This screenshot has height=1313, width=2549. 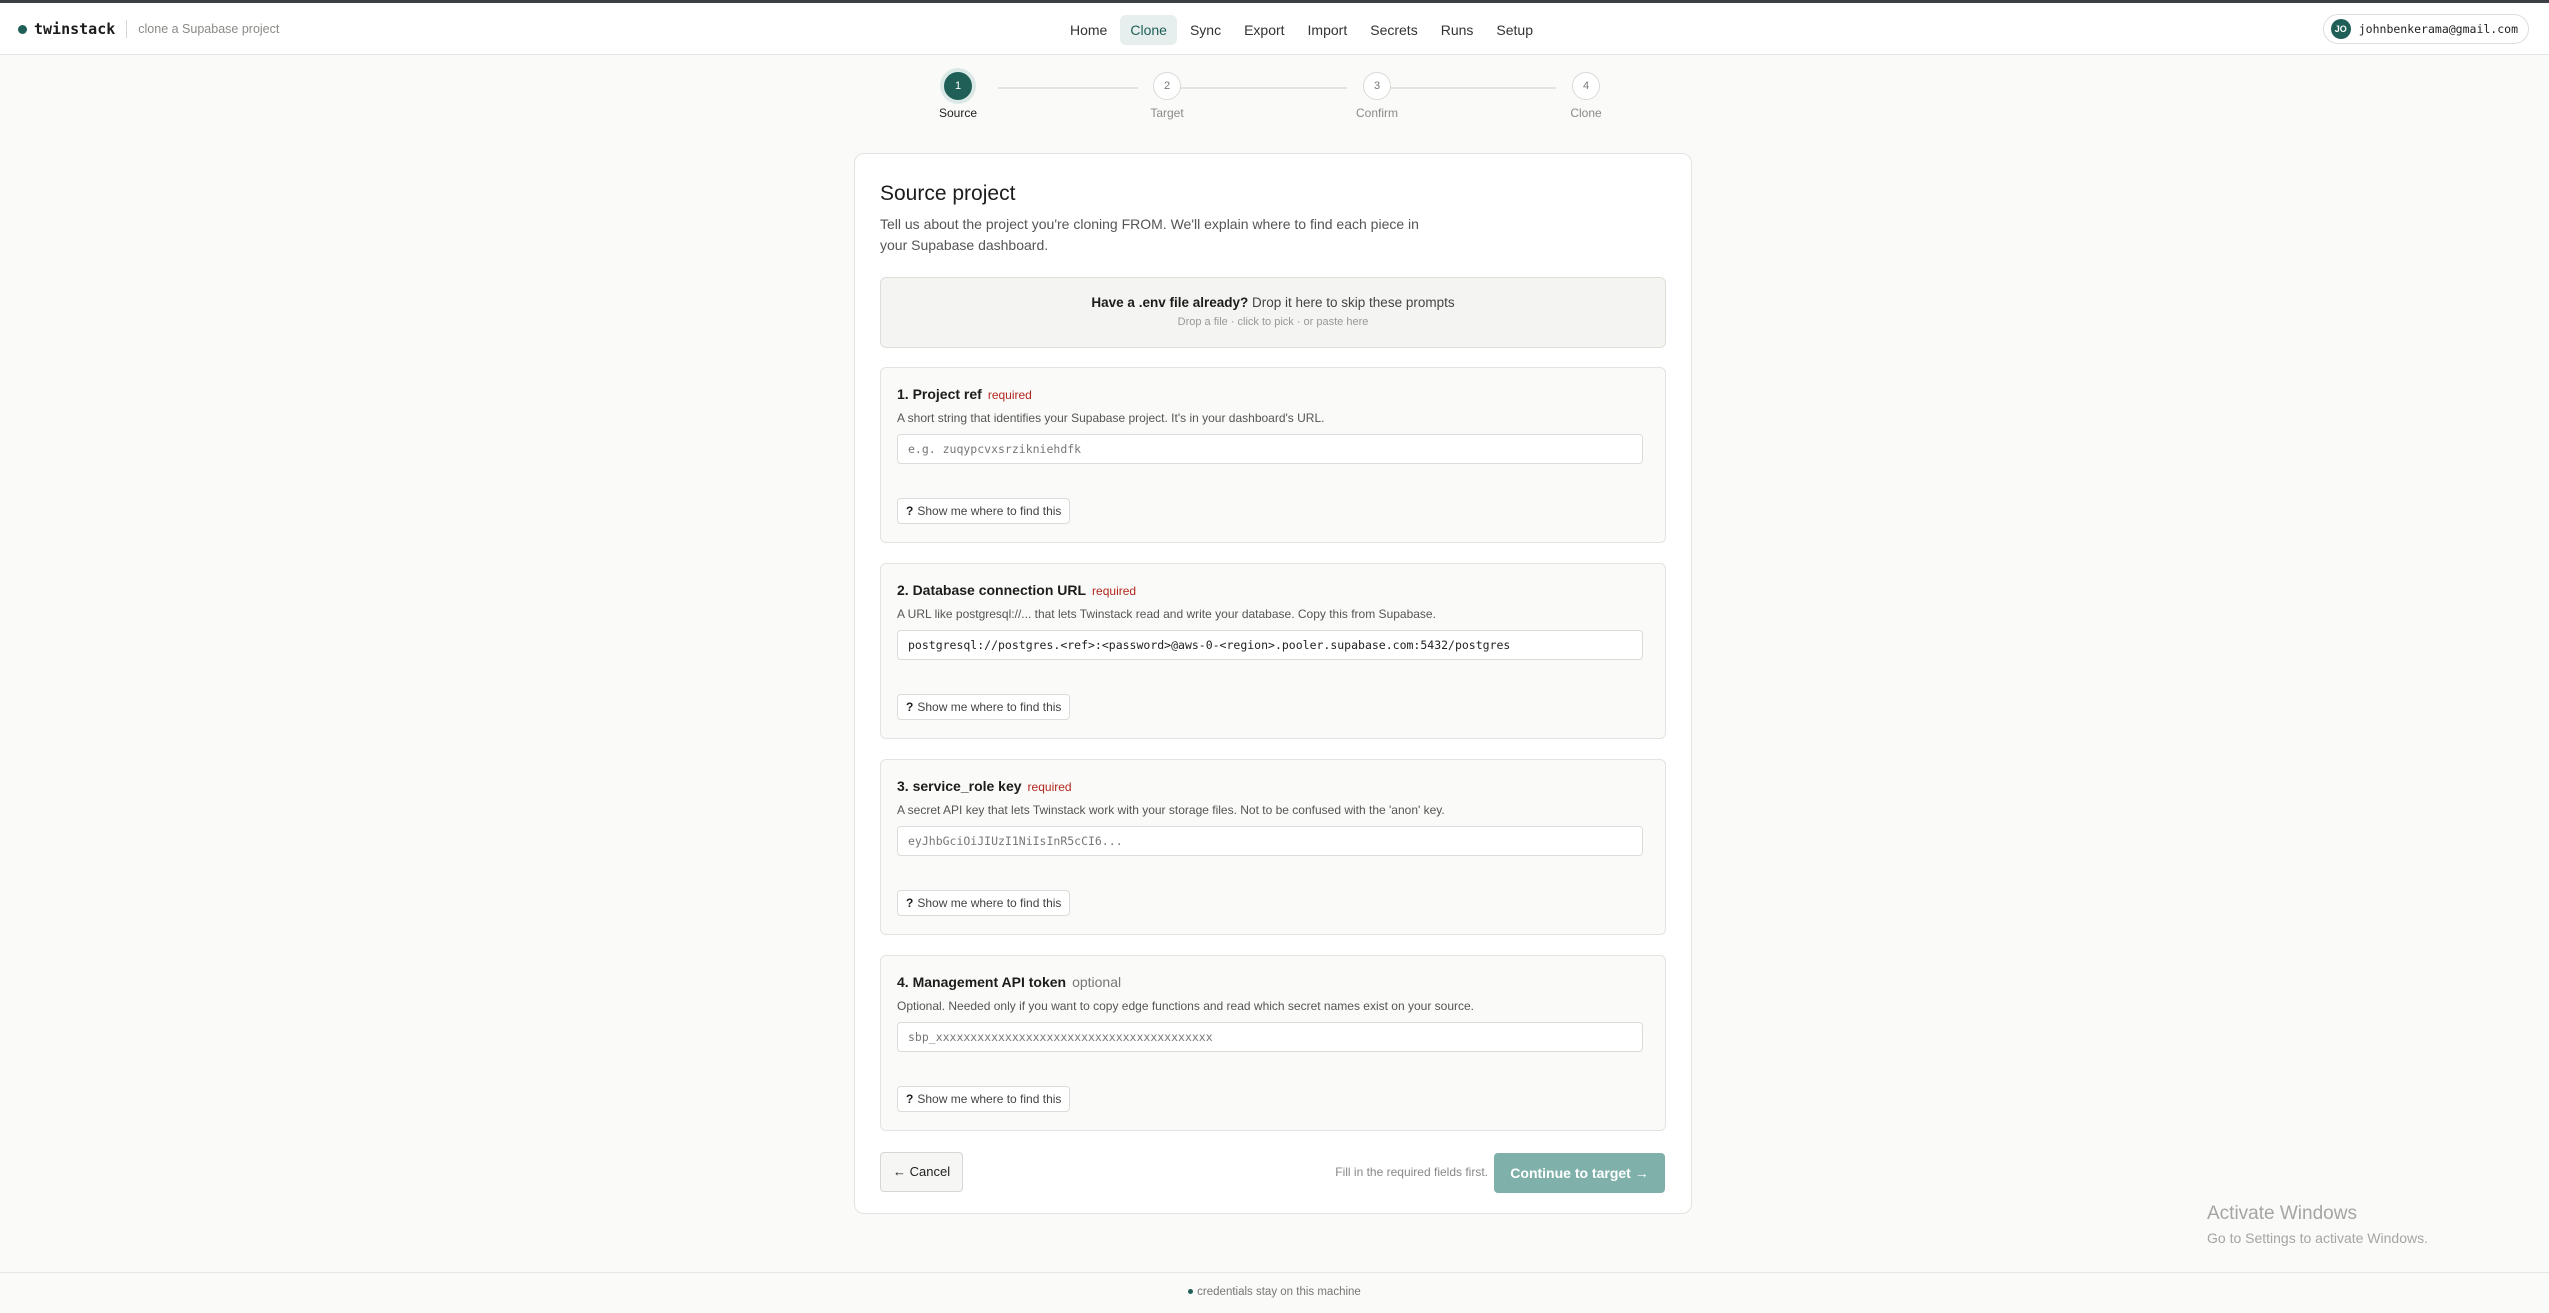 What do you see at coordinates (2340, 29) in the screenshot?
I see `avatar: JO` at bounding box center [2340, 29].